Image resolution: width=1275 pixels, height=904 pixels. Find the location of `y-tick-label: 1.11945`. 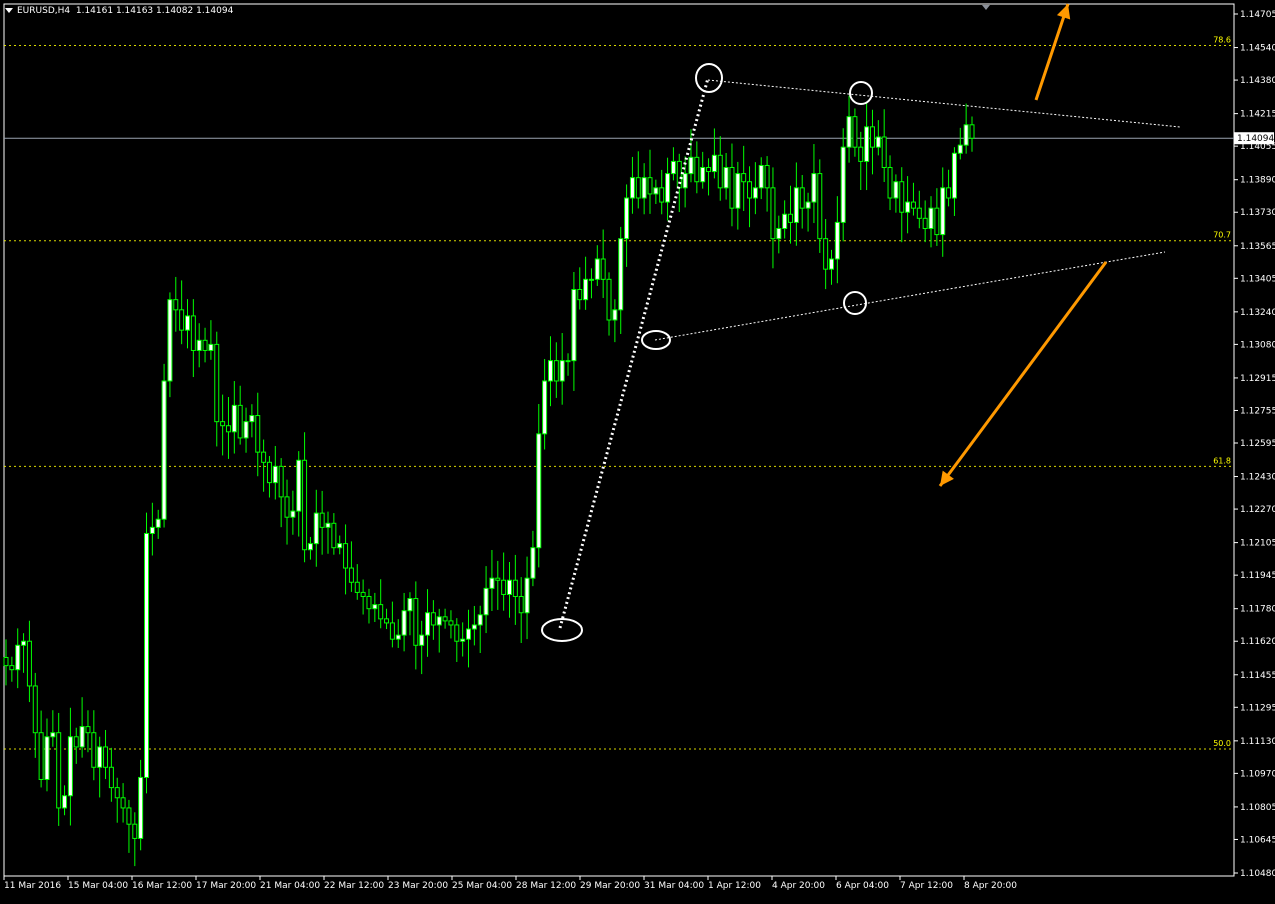

y-tick-label: 1.11945 is located at coordinates (1257, 576).